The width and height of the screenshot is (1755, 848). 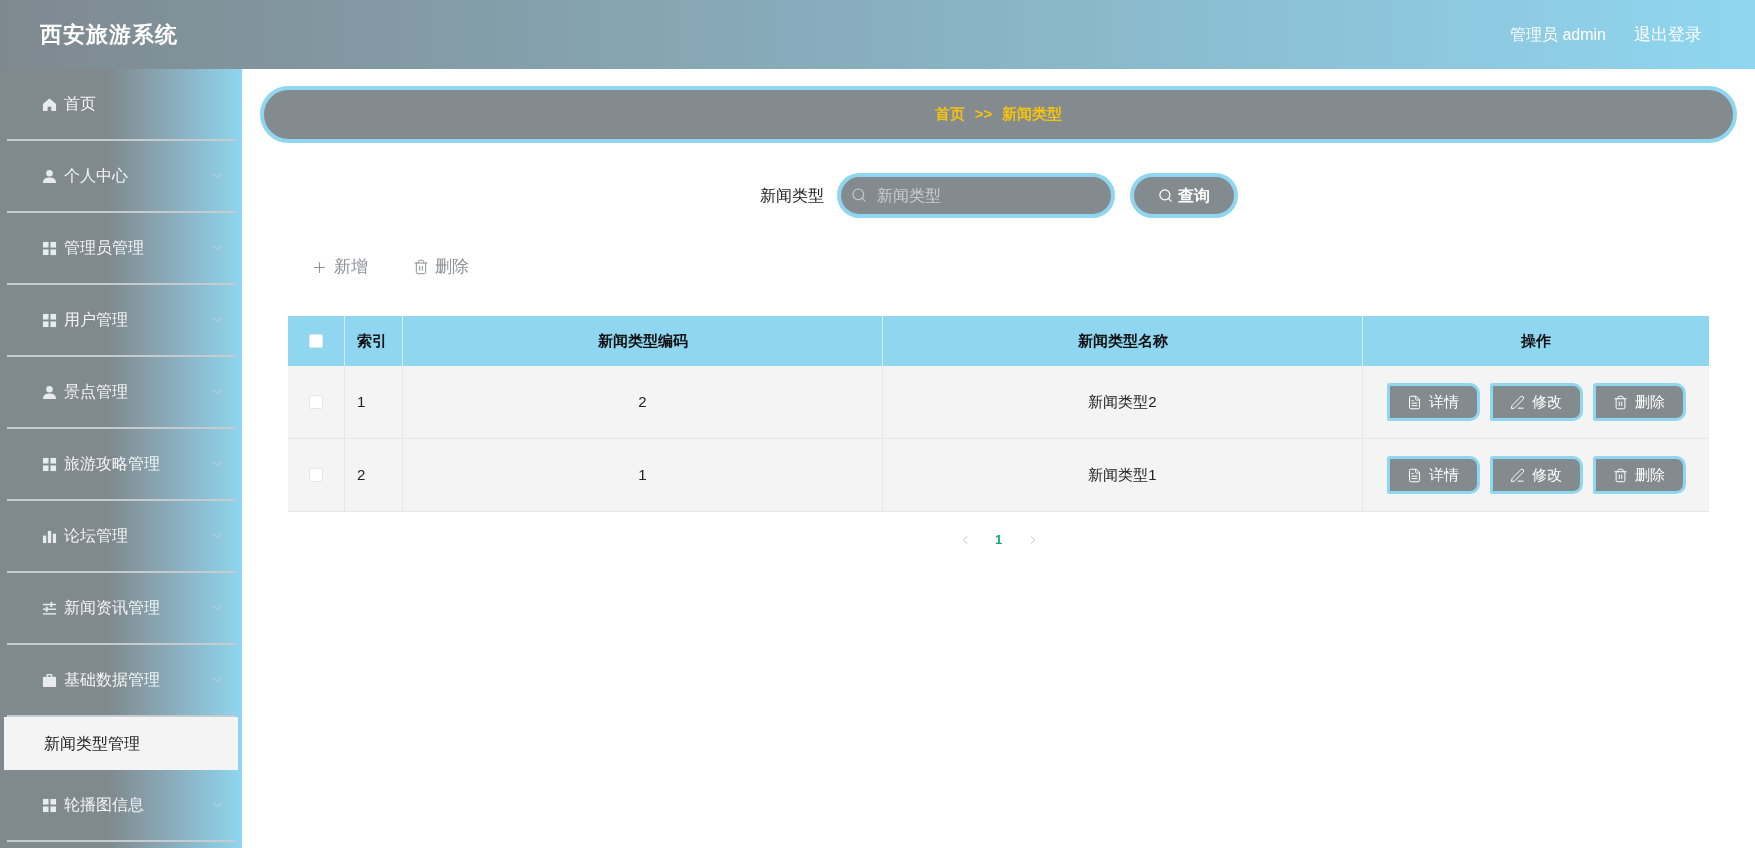 What do you see at coordinates (1123, 402) in the screenshot?
I see `table-cell: 新闻类型2` at bounding box center [1123, 402].